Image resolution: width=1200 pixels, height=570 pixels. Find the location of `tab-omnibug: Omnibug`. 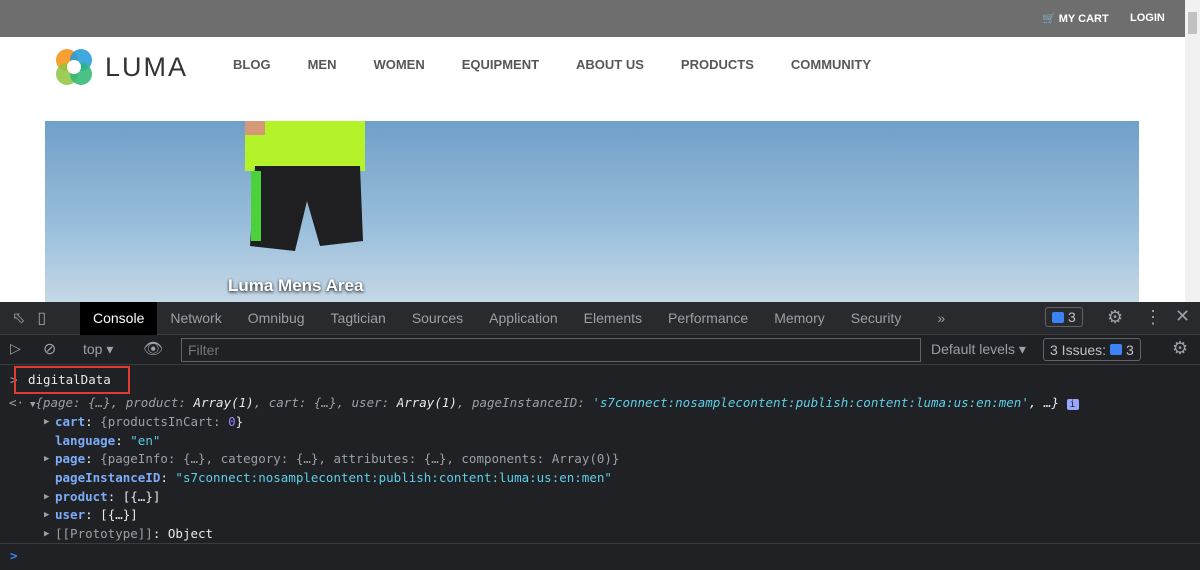

tab-omnibug: Omnibug is located at coordinates (276, 318).